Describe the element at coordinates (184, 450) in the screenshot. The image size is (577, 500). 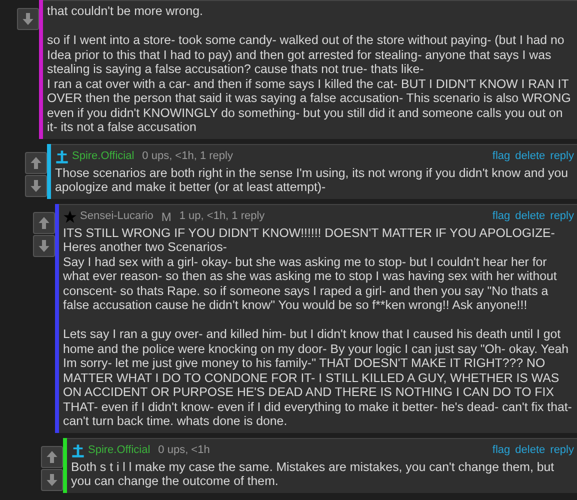
I see `comment-meta: 0 ups, <1h` at that location.